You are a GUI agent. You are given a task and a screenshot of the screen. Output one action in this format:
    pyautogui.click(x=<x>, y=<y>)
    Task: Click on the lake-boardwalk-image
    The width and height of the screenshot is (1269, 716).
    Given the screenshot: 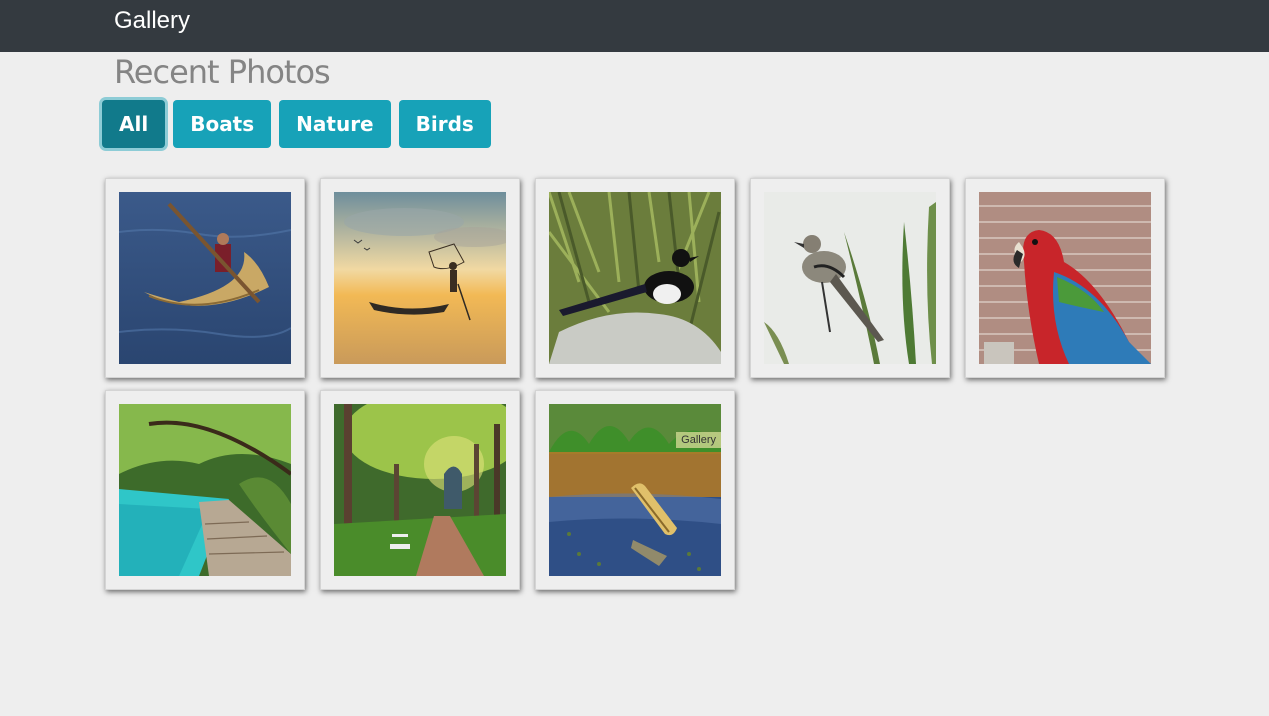 What is the action you would take?
    pyautogui.click(x=205, y=490)
    